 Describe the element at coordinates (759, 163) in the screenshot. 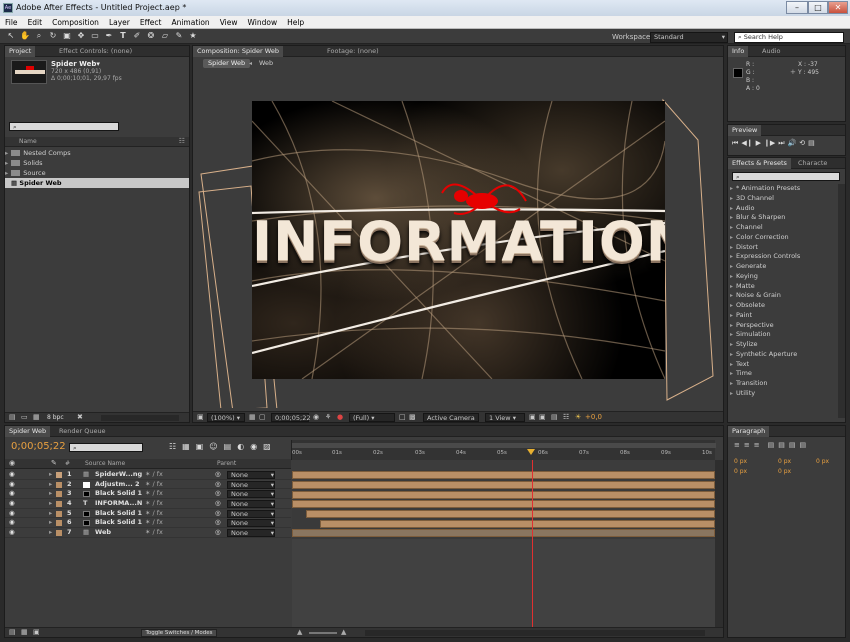

I see `tab-effects-presets: Effects & Presets` at that location.